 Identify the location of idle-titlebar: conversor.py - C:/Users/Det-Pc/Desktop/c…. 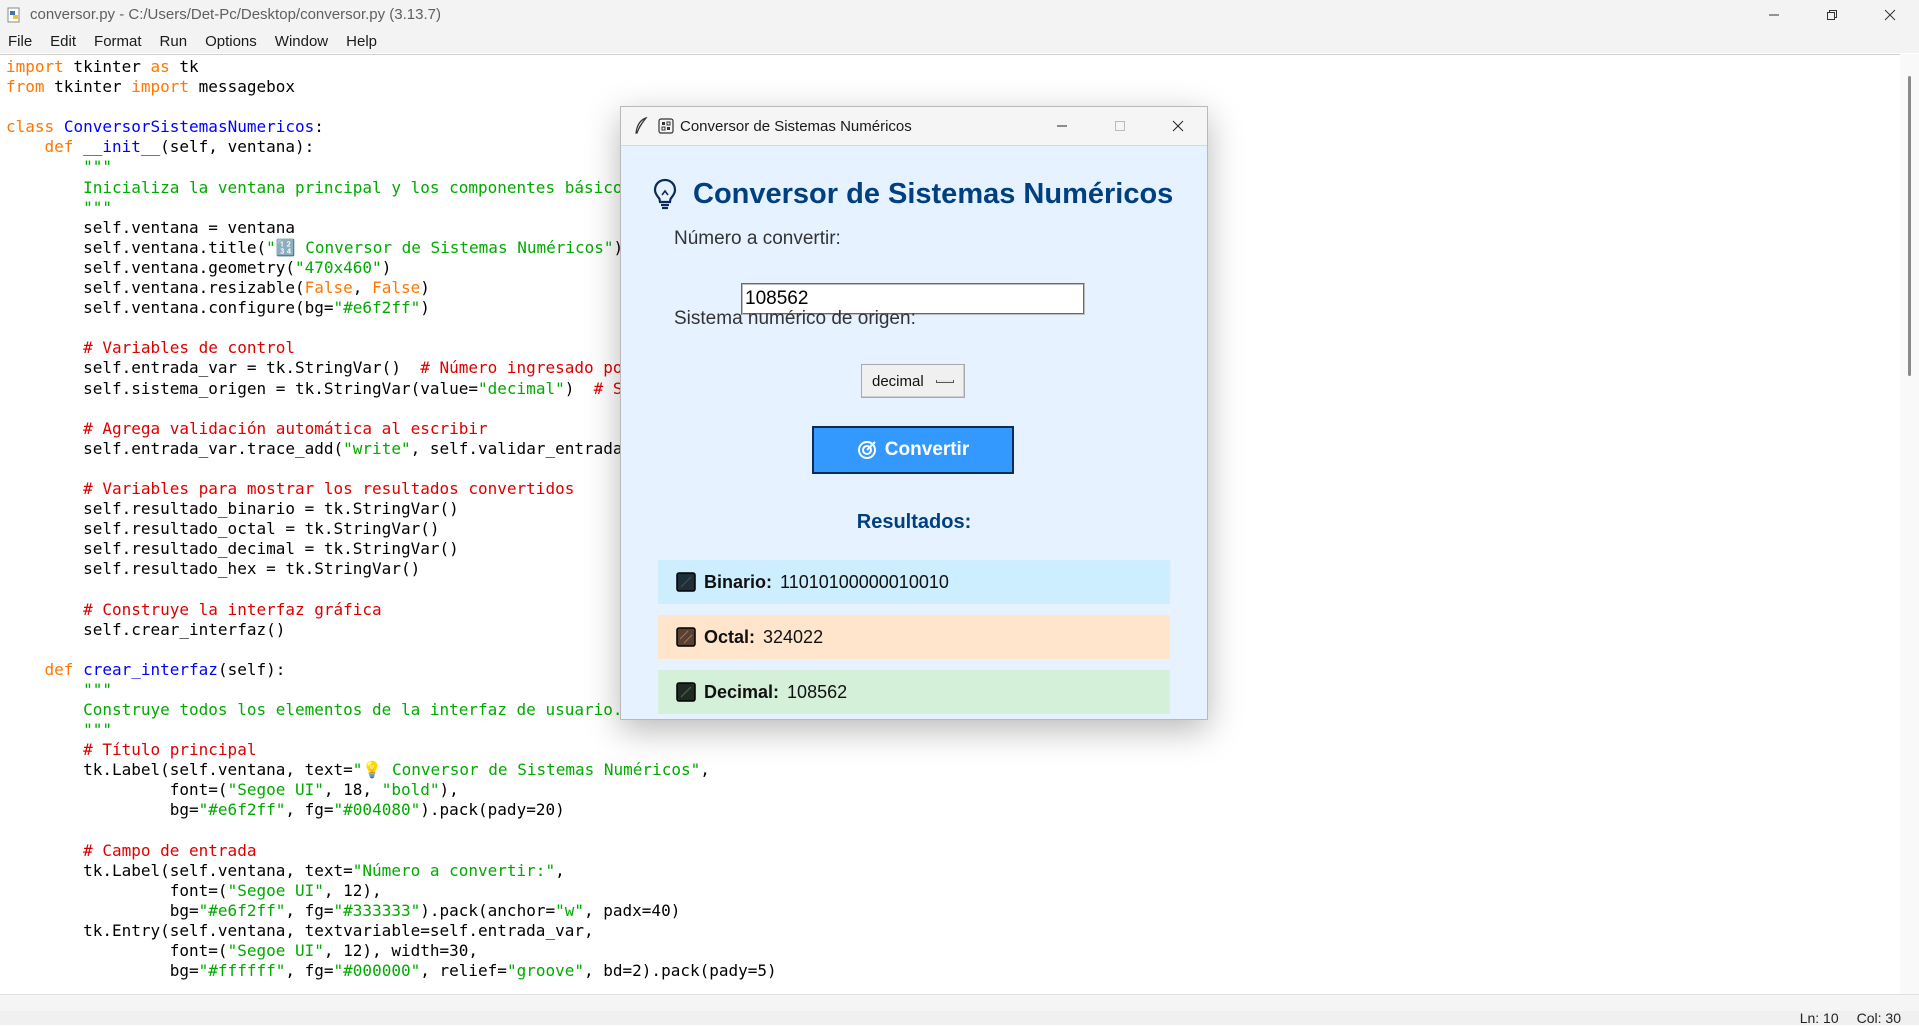
(959, 14).